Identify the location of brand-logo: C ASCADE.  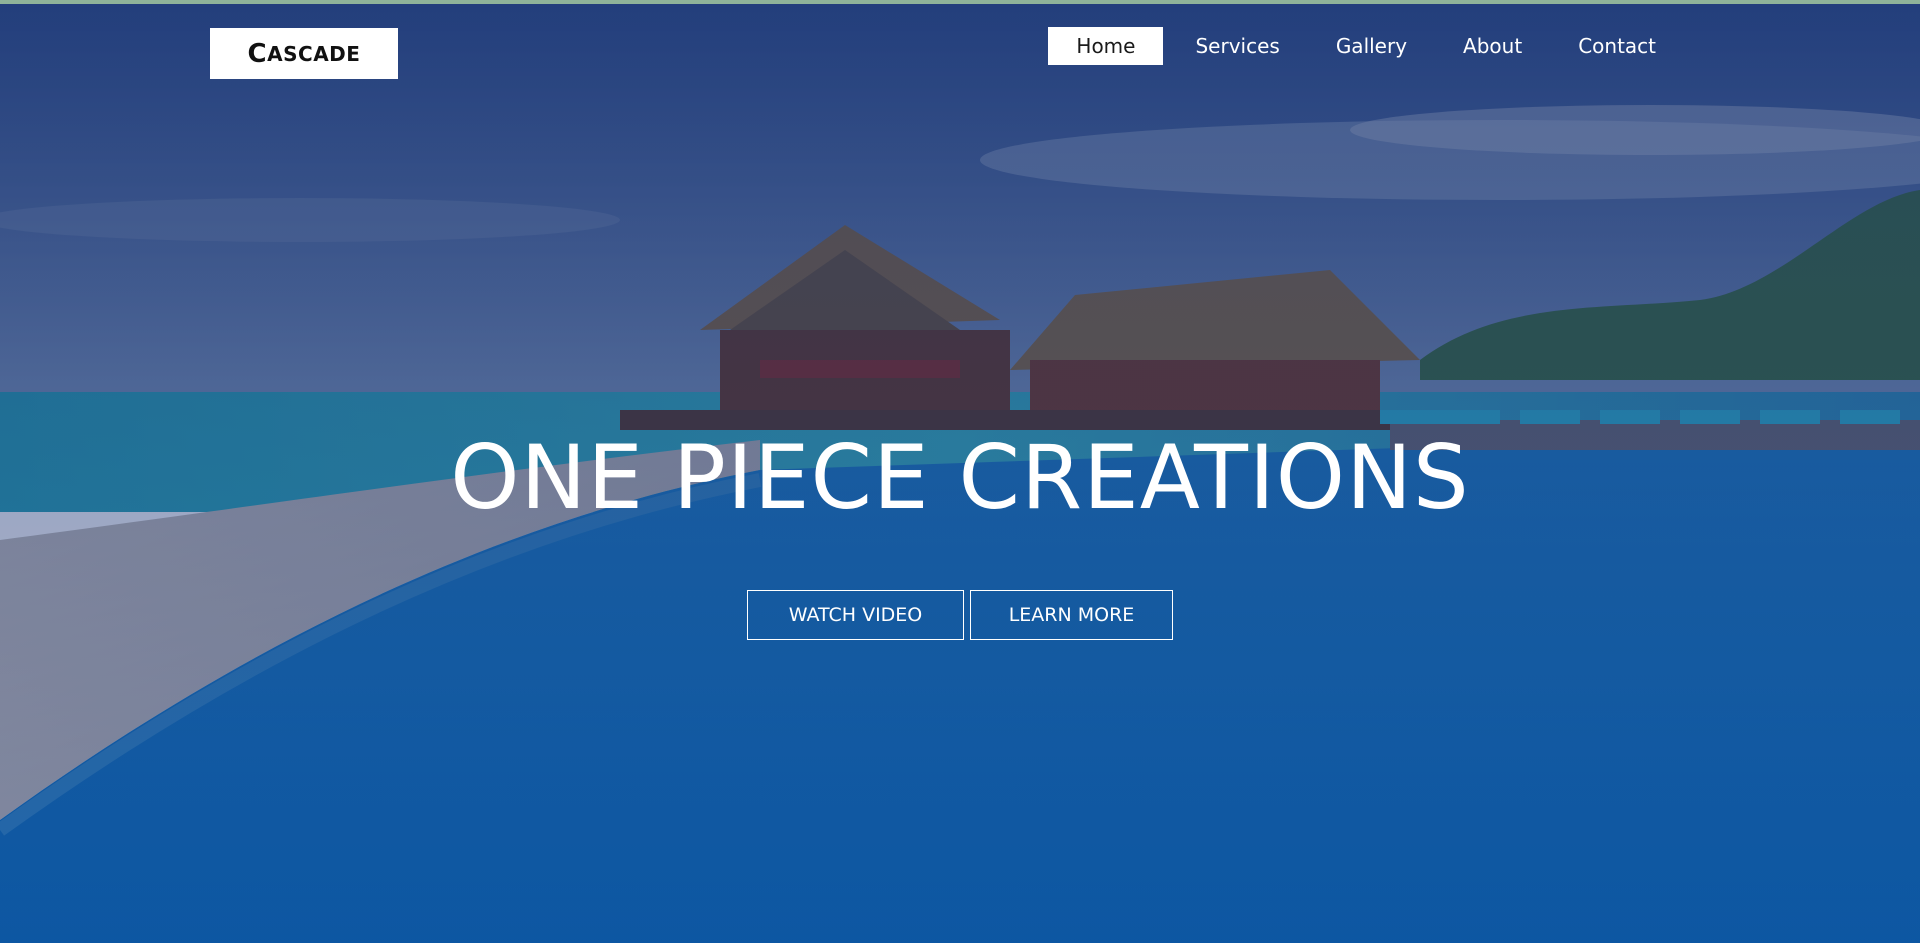
(304, 53).